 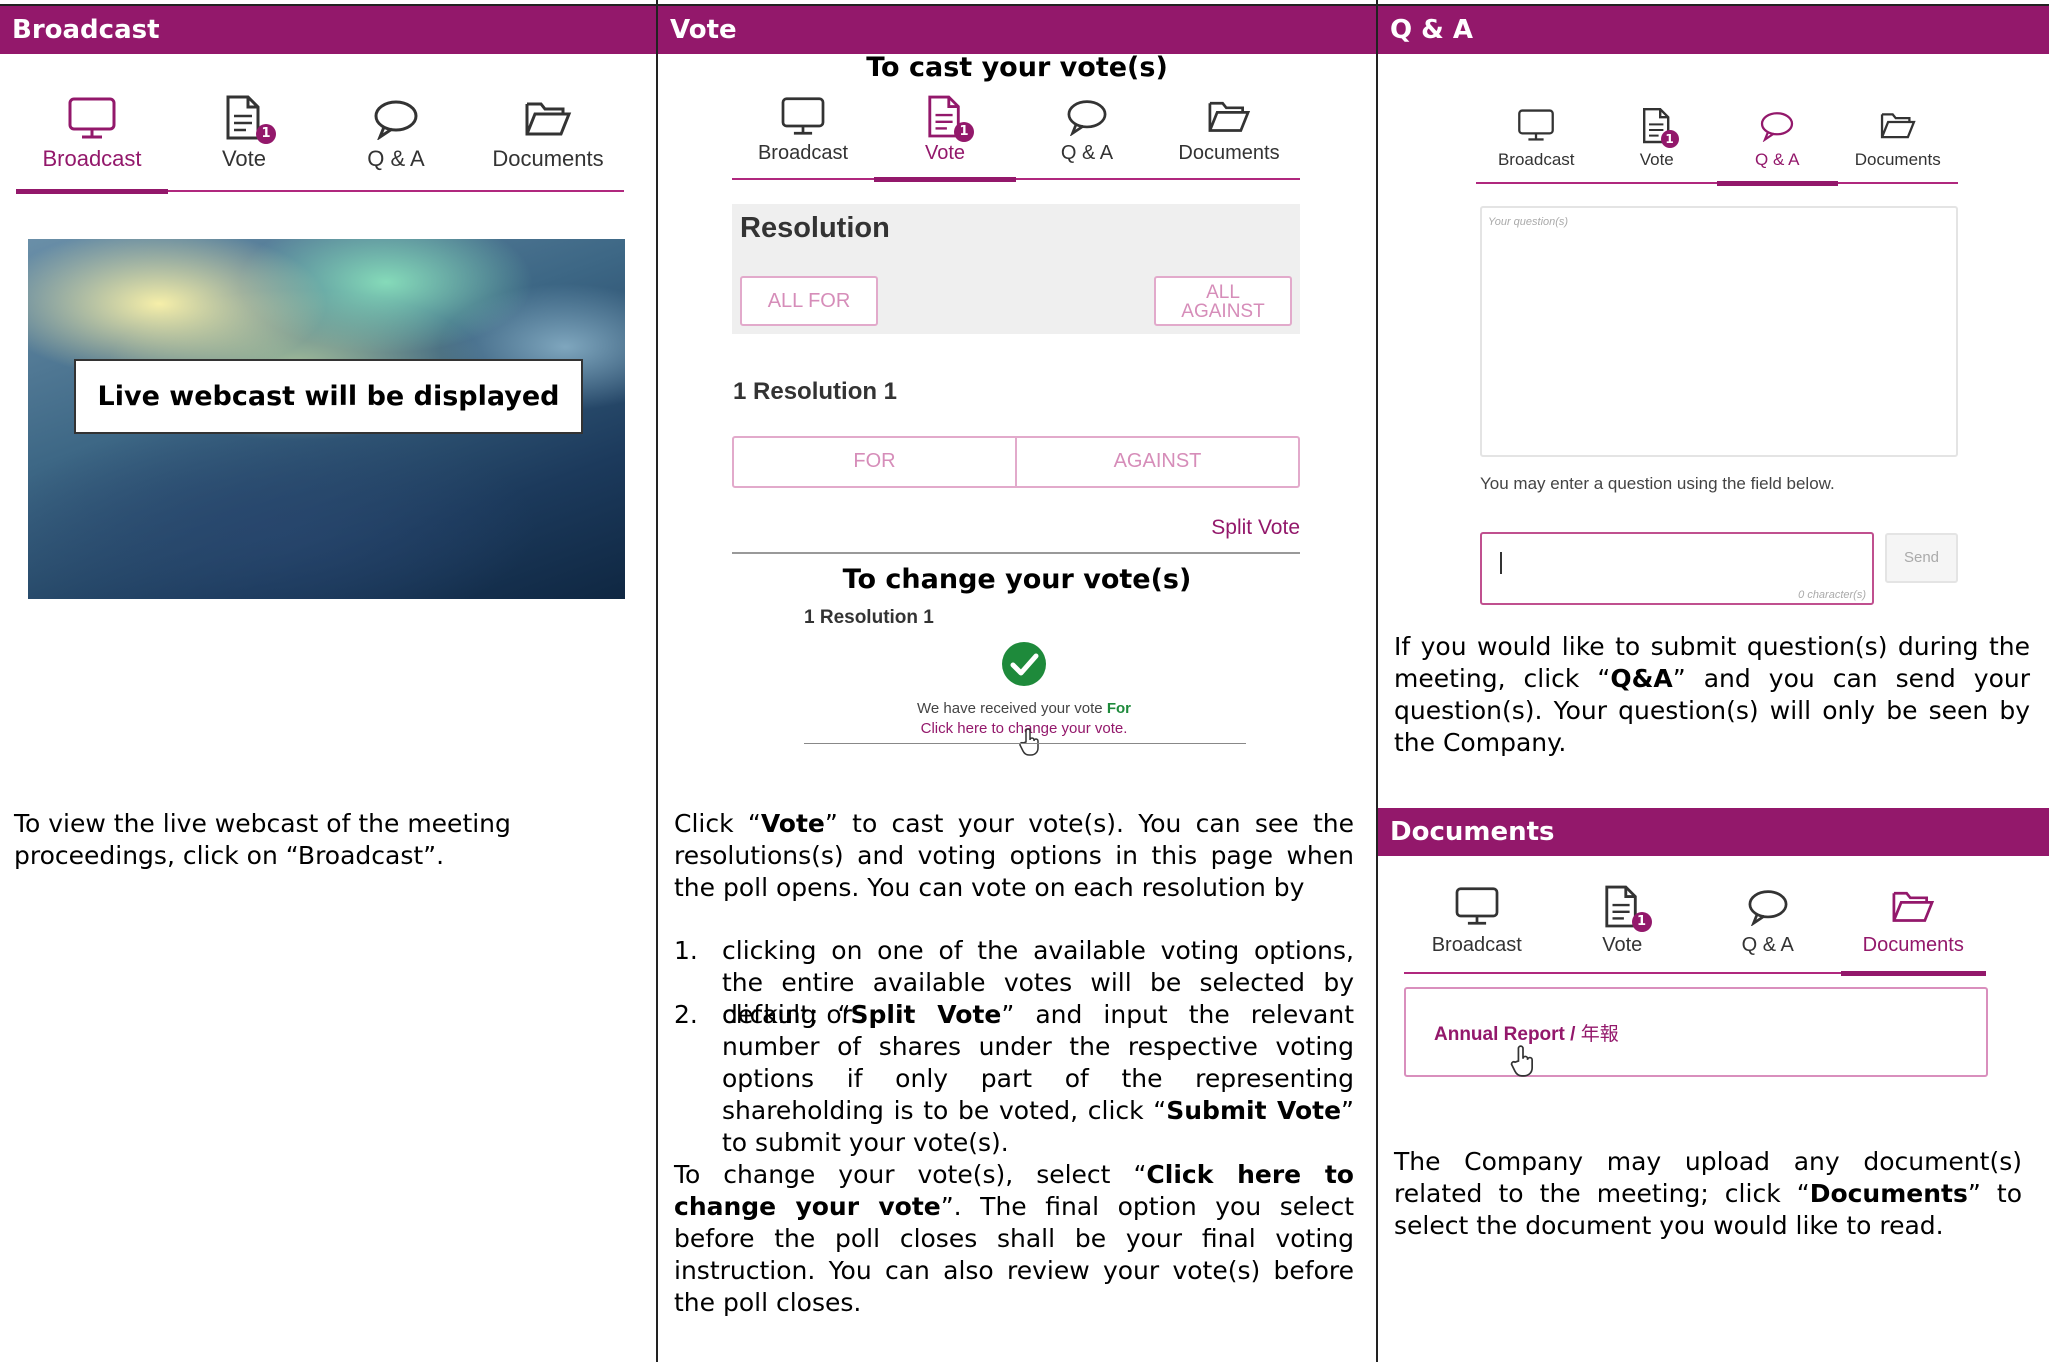 What do you see at coordinates (1017, 30) in the screenshot?
I see `header-vote: Vote` at bounding box center [1017, 30].